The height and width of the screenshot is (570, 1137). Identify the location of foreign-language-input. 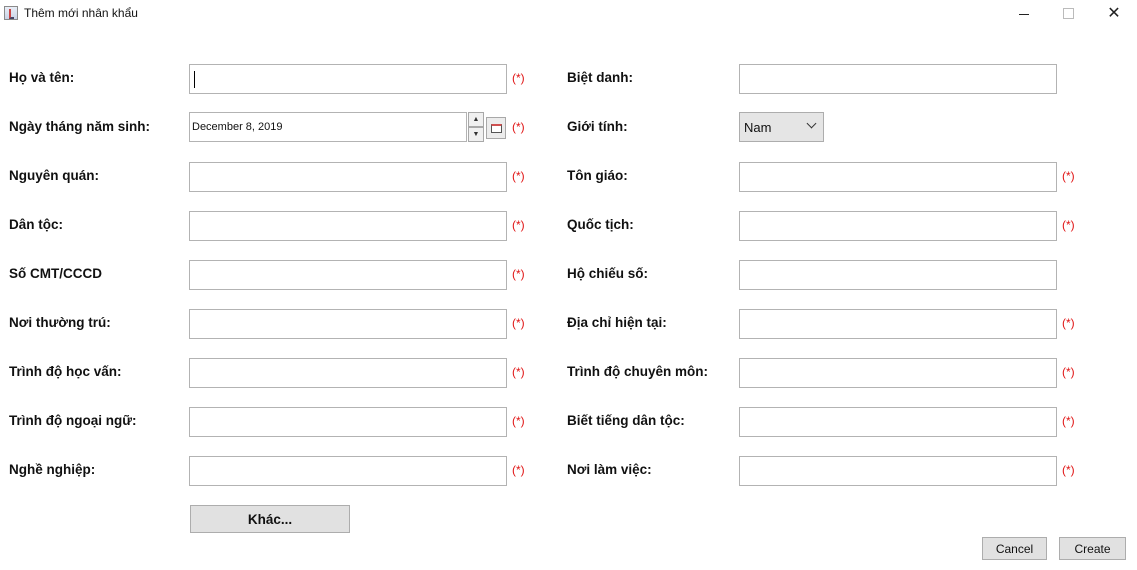
(348, 422).